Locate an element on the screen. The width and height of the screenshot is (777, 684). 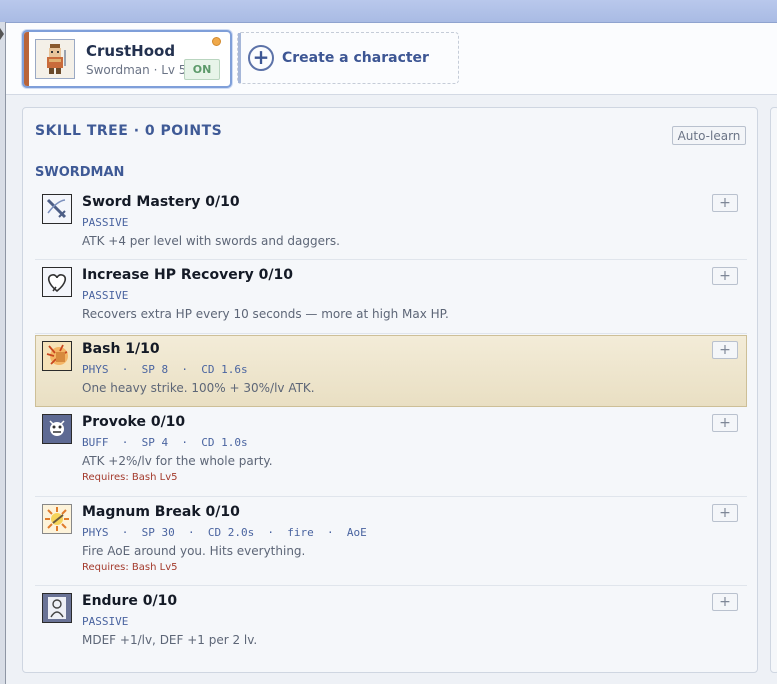
character-accent is located at coordinates (26, 59).